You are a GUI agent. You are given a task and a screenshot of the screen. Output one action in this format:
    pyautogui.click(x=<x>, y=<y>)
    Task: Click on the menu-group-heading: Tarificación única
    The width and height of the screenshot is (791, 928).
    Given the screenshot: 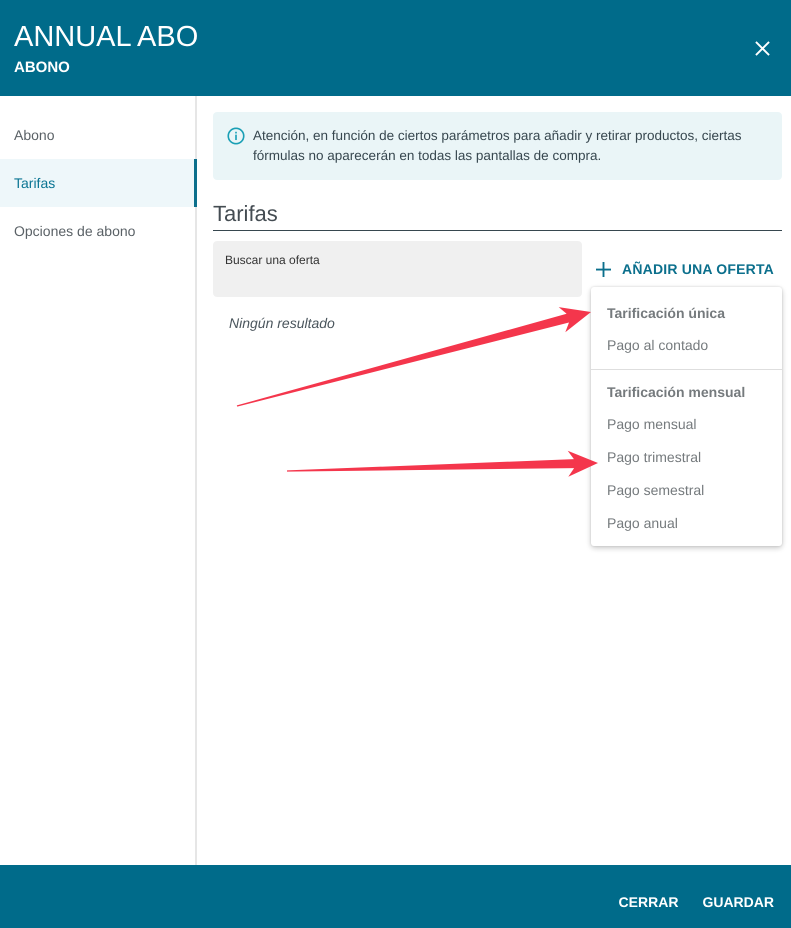 What is the action you would take?
    pyautogui.click(x=666, y=313)
    